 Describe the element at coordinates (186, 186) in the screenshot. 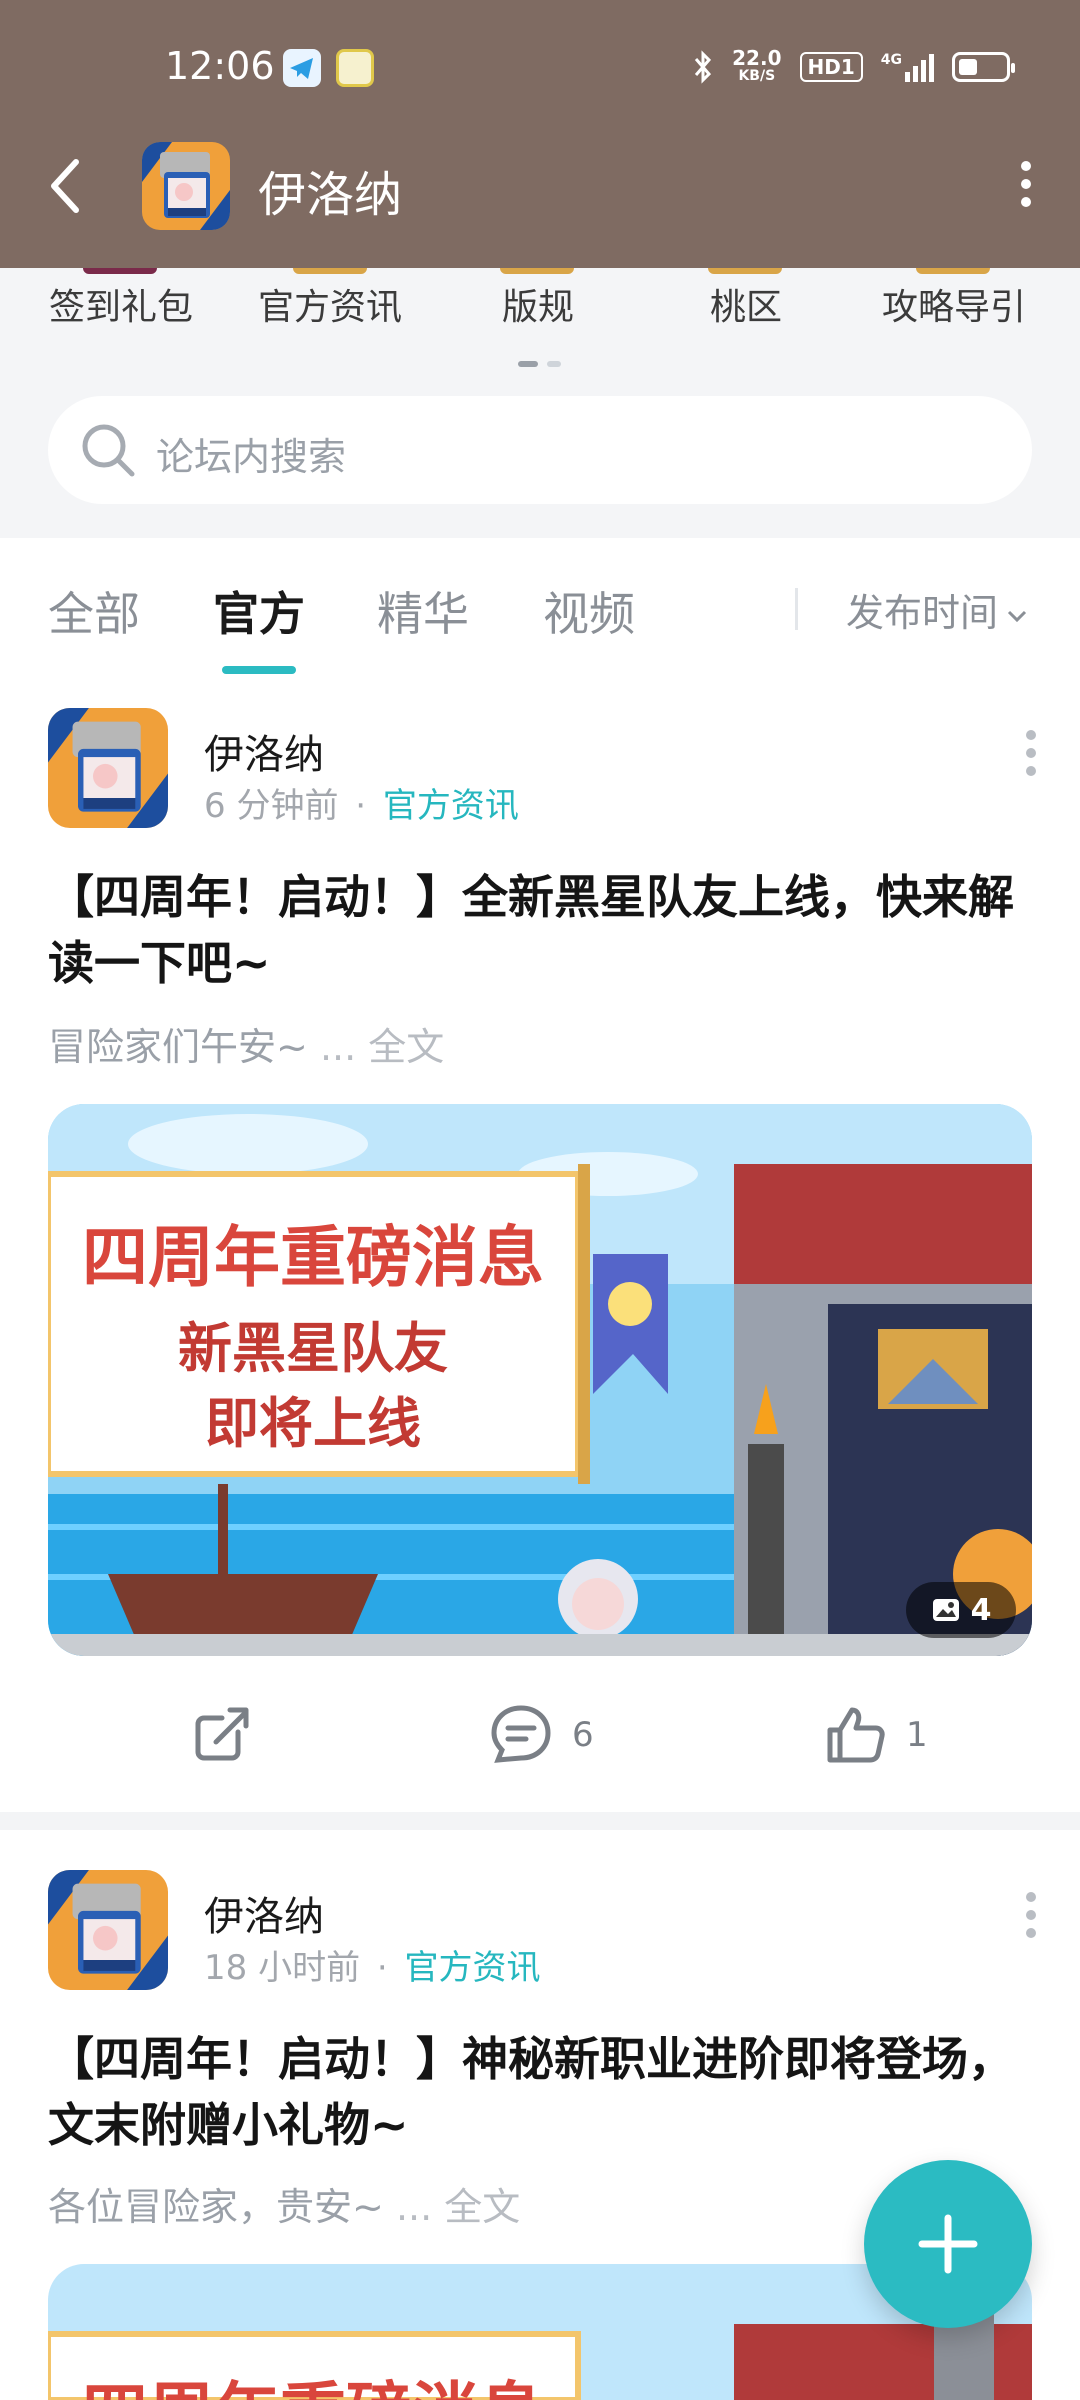

I see `forum-logo` at that location.